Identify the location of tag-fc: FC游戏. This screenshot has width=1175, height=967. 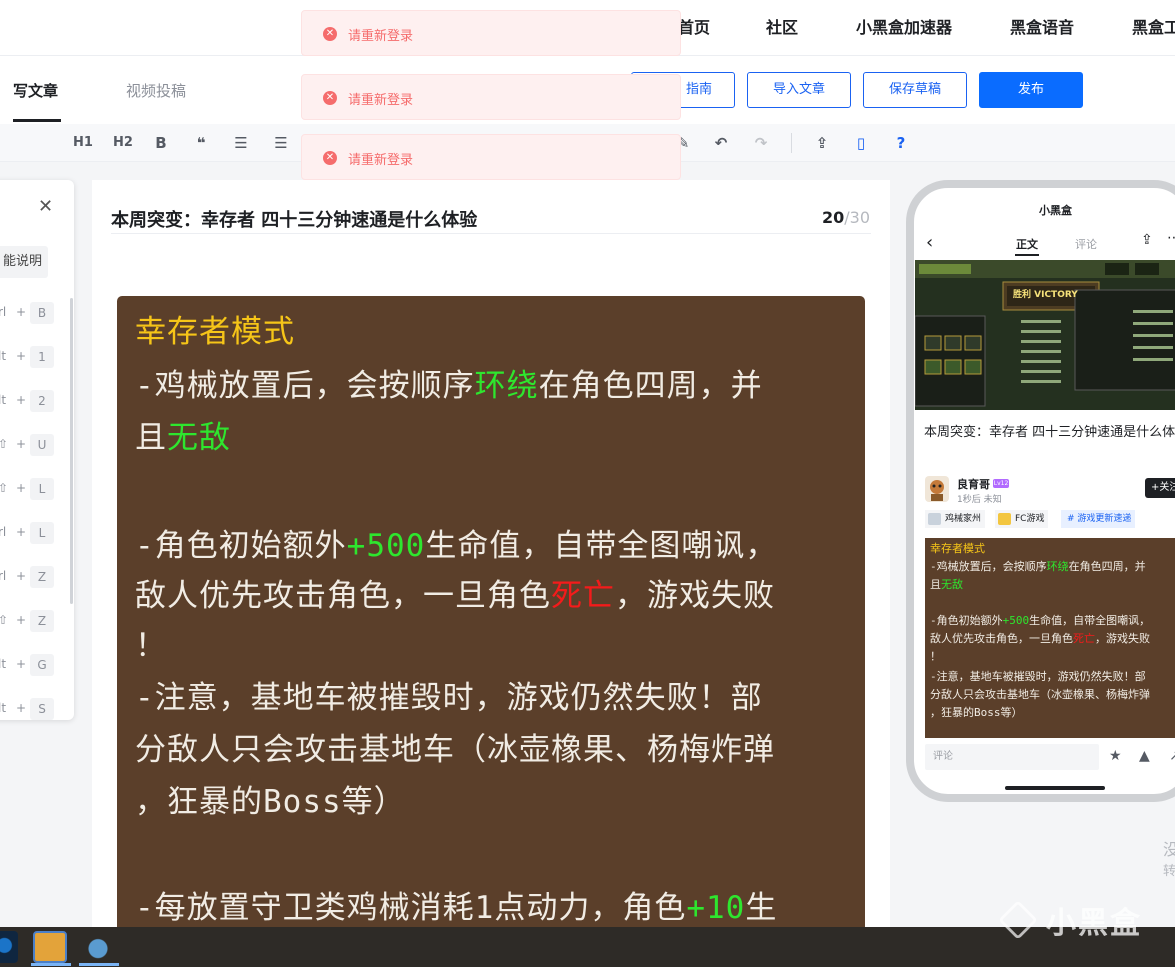
(1022, 519).